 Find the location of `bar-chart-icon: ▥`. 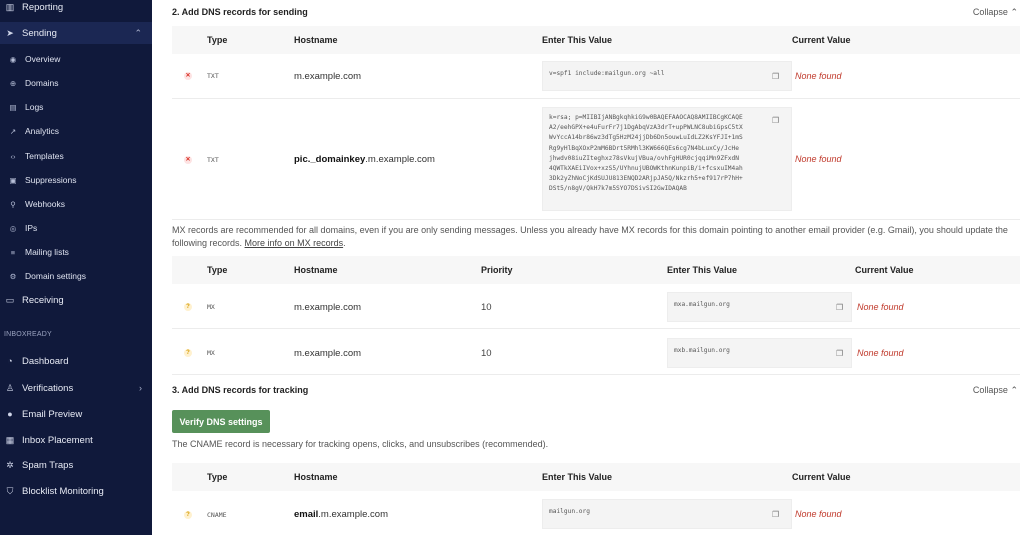

bar-chart-icon: ▥ is located at coordinates (10, 6).